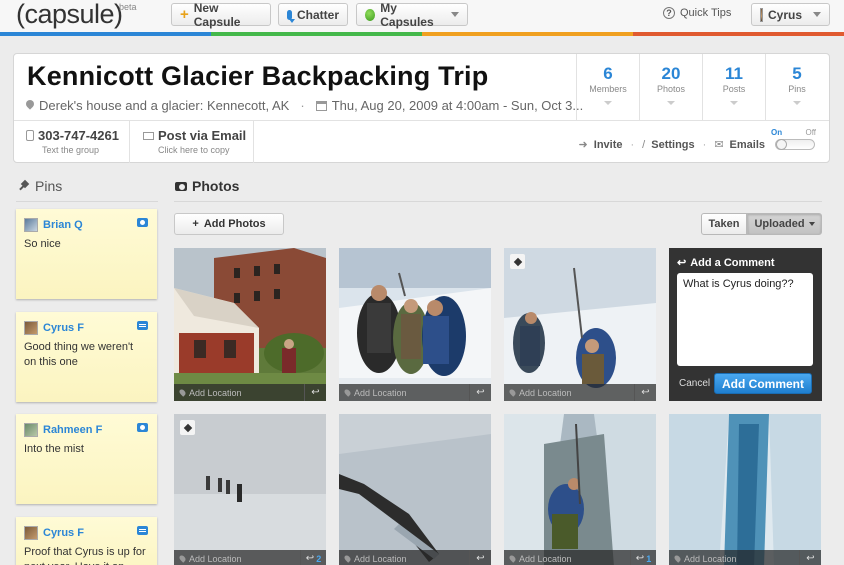 The width and height of the screenshot is (844, 565). I want to click on emails-toggle, so click(795, 144).